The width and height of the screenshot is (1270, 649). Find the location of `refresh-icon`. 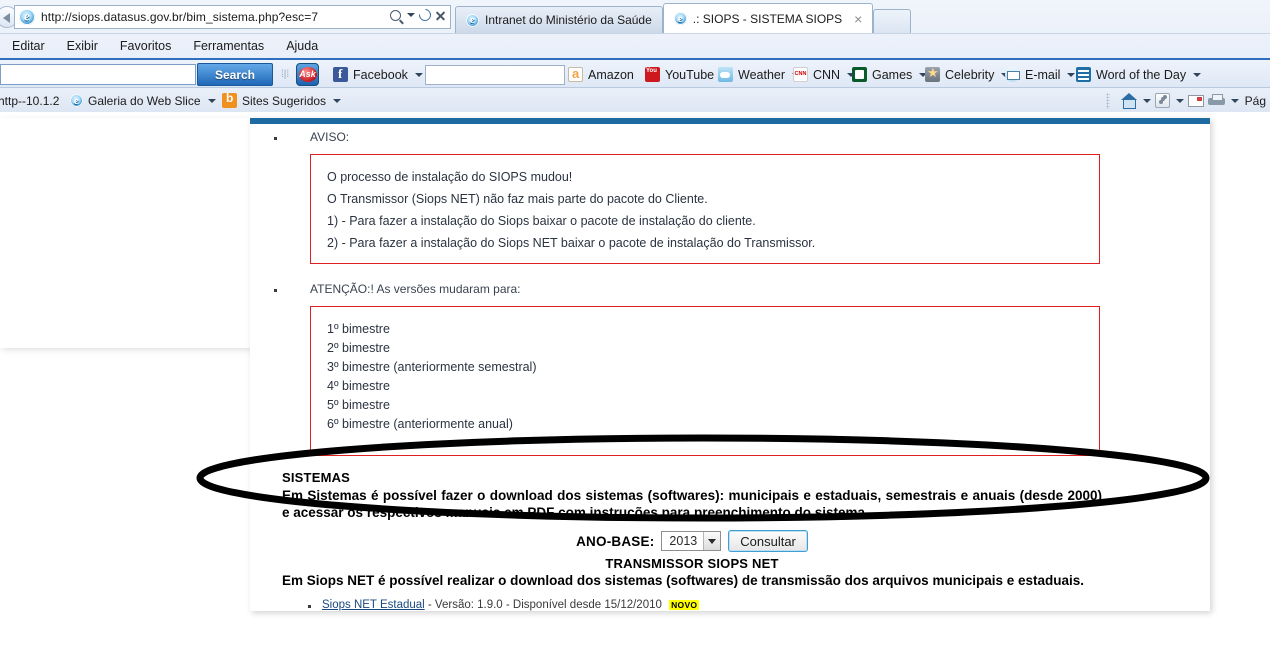

refresh-icon is located at coordinates (425, 15).